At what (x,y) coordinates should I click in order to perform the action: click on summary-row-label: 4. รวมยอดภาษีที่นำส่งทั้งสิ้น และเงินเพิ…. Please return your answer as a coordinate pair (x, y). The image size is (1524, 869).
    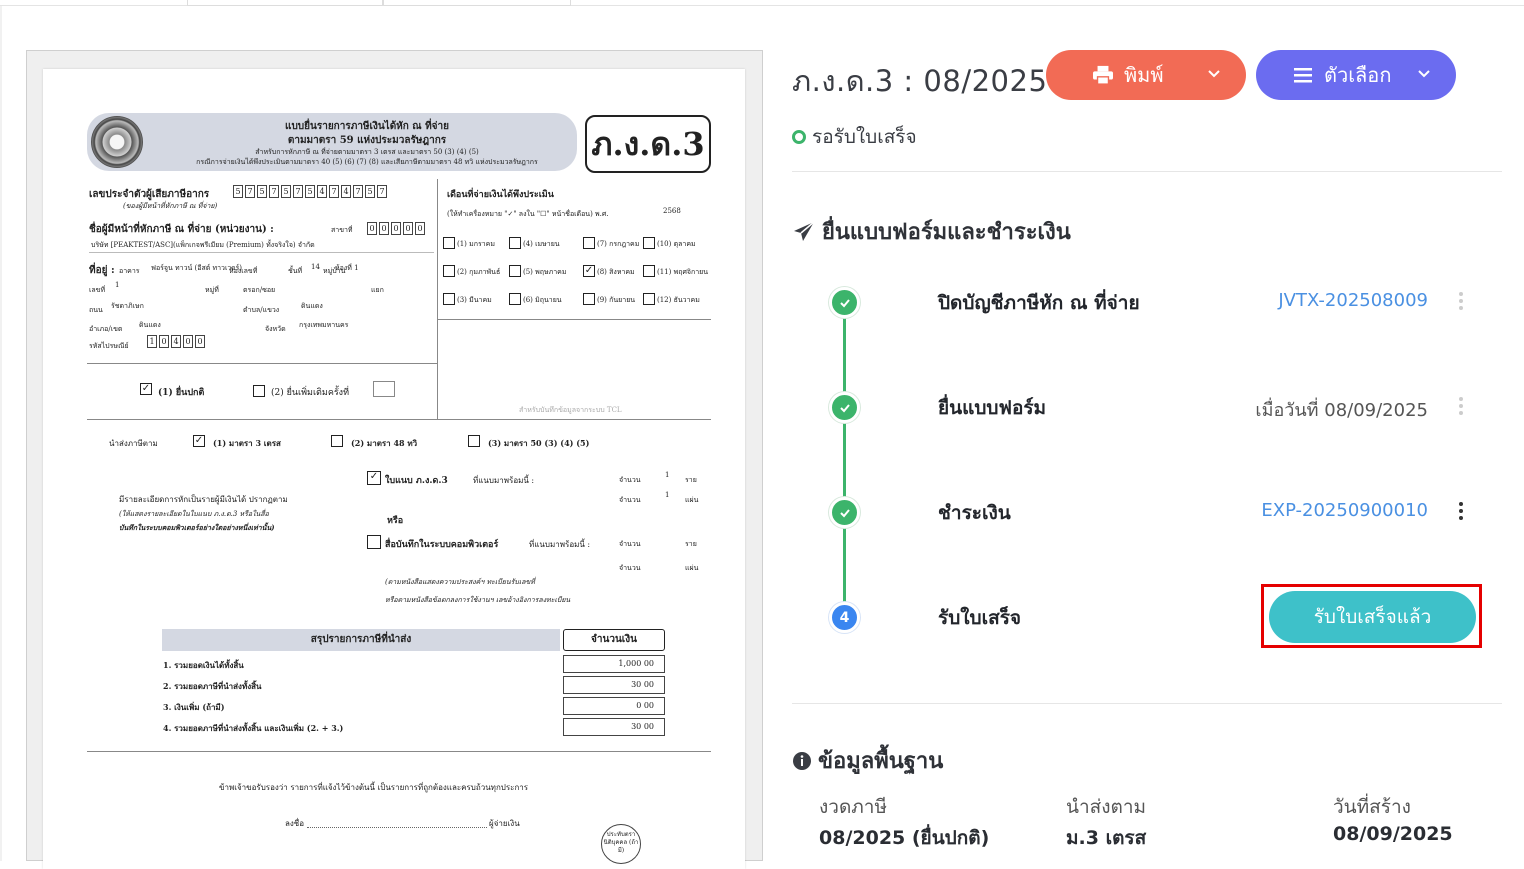
    Looking at the image, I should click on (253, 728).